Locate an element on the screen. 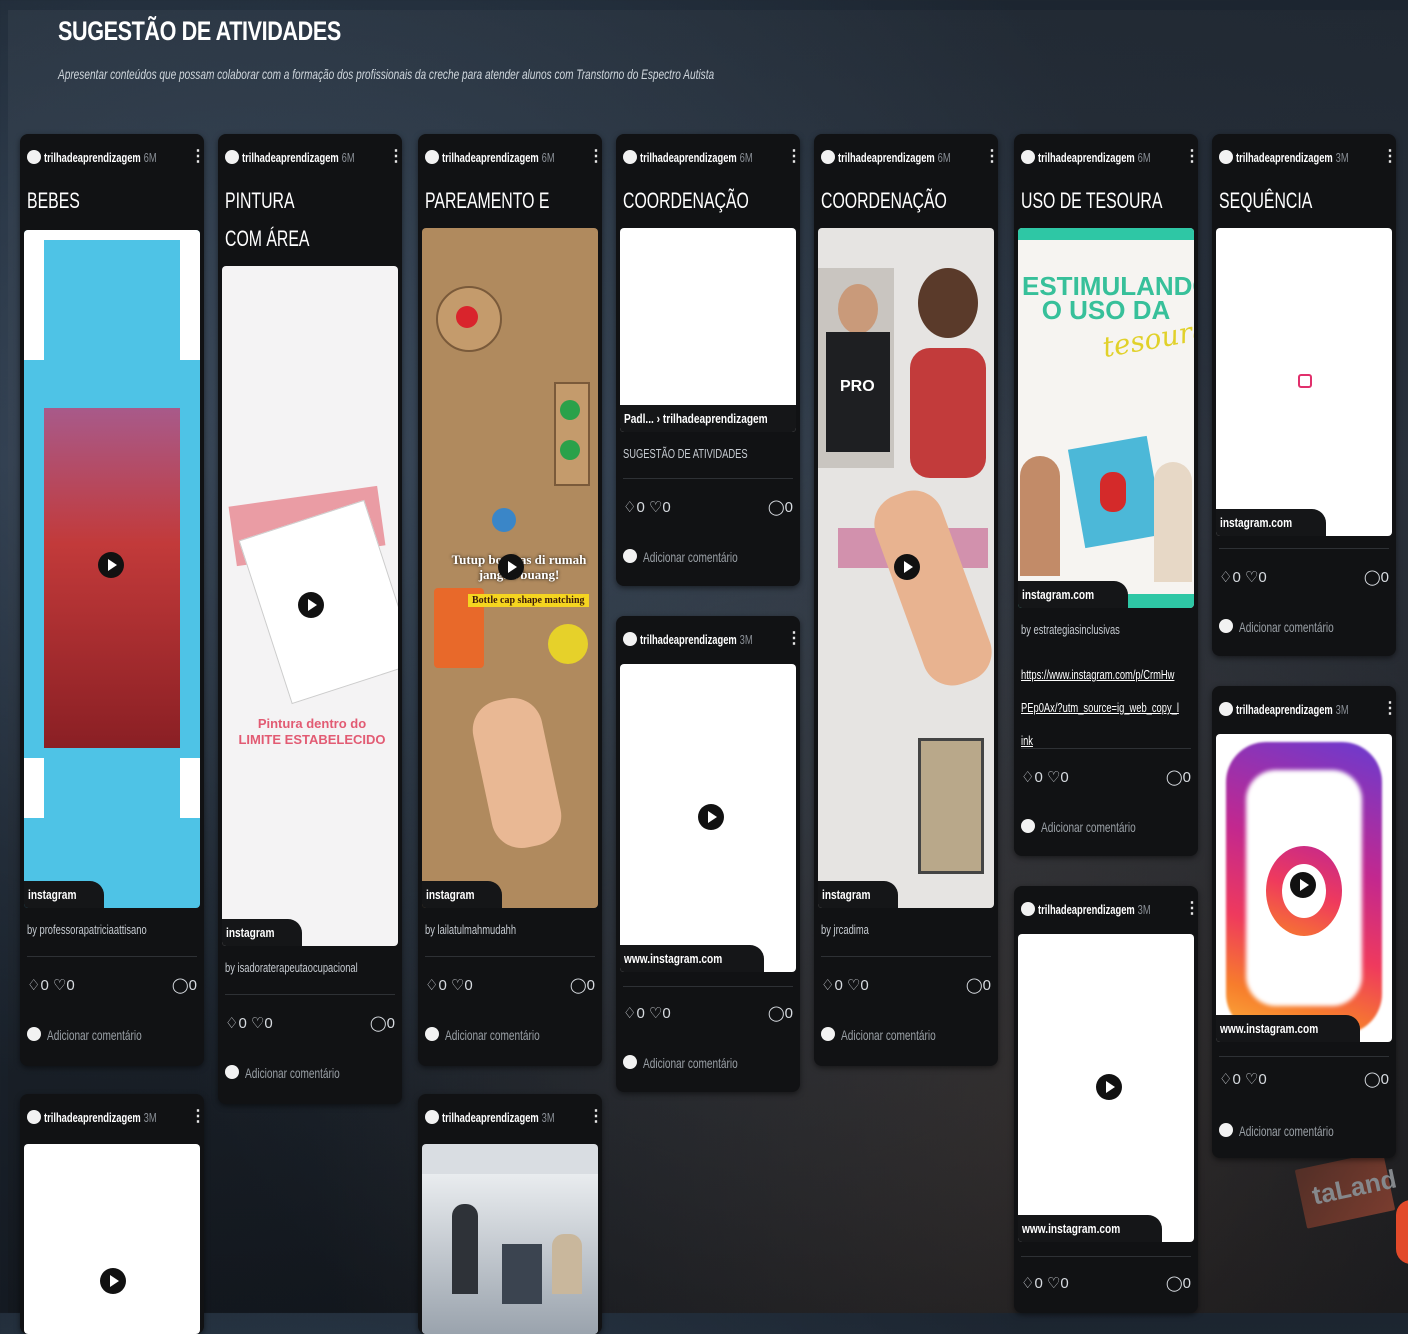 This screenshot has width=1408, height=1334. post-media is located at coordinates (510, 1239).